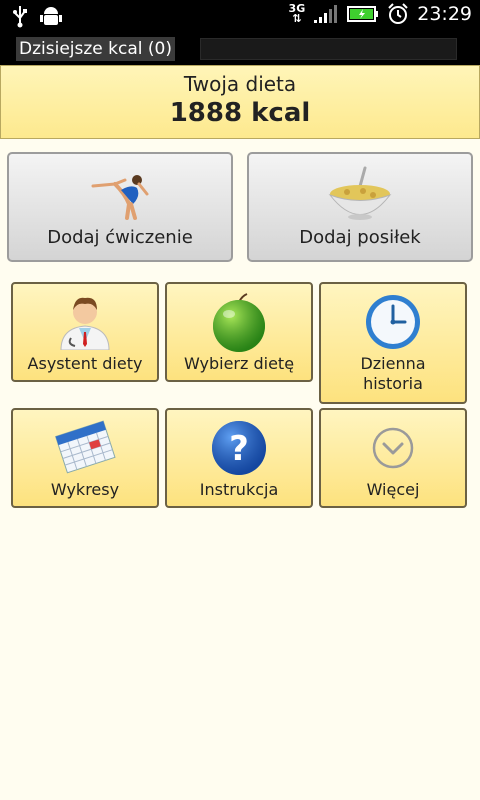 The image size is (480, 800). What do you see at coordinates (328, 49) in the screenshot?
I see `title-progress-bar` at bounding box center [328, 49].